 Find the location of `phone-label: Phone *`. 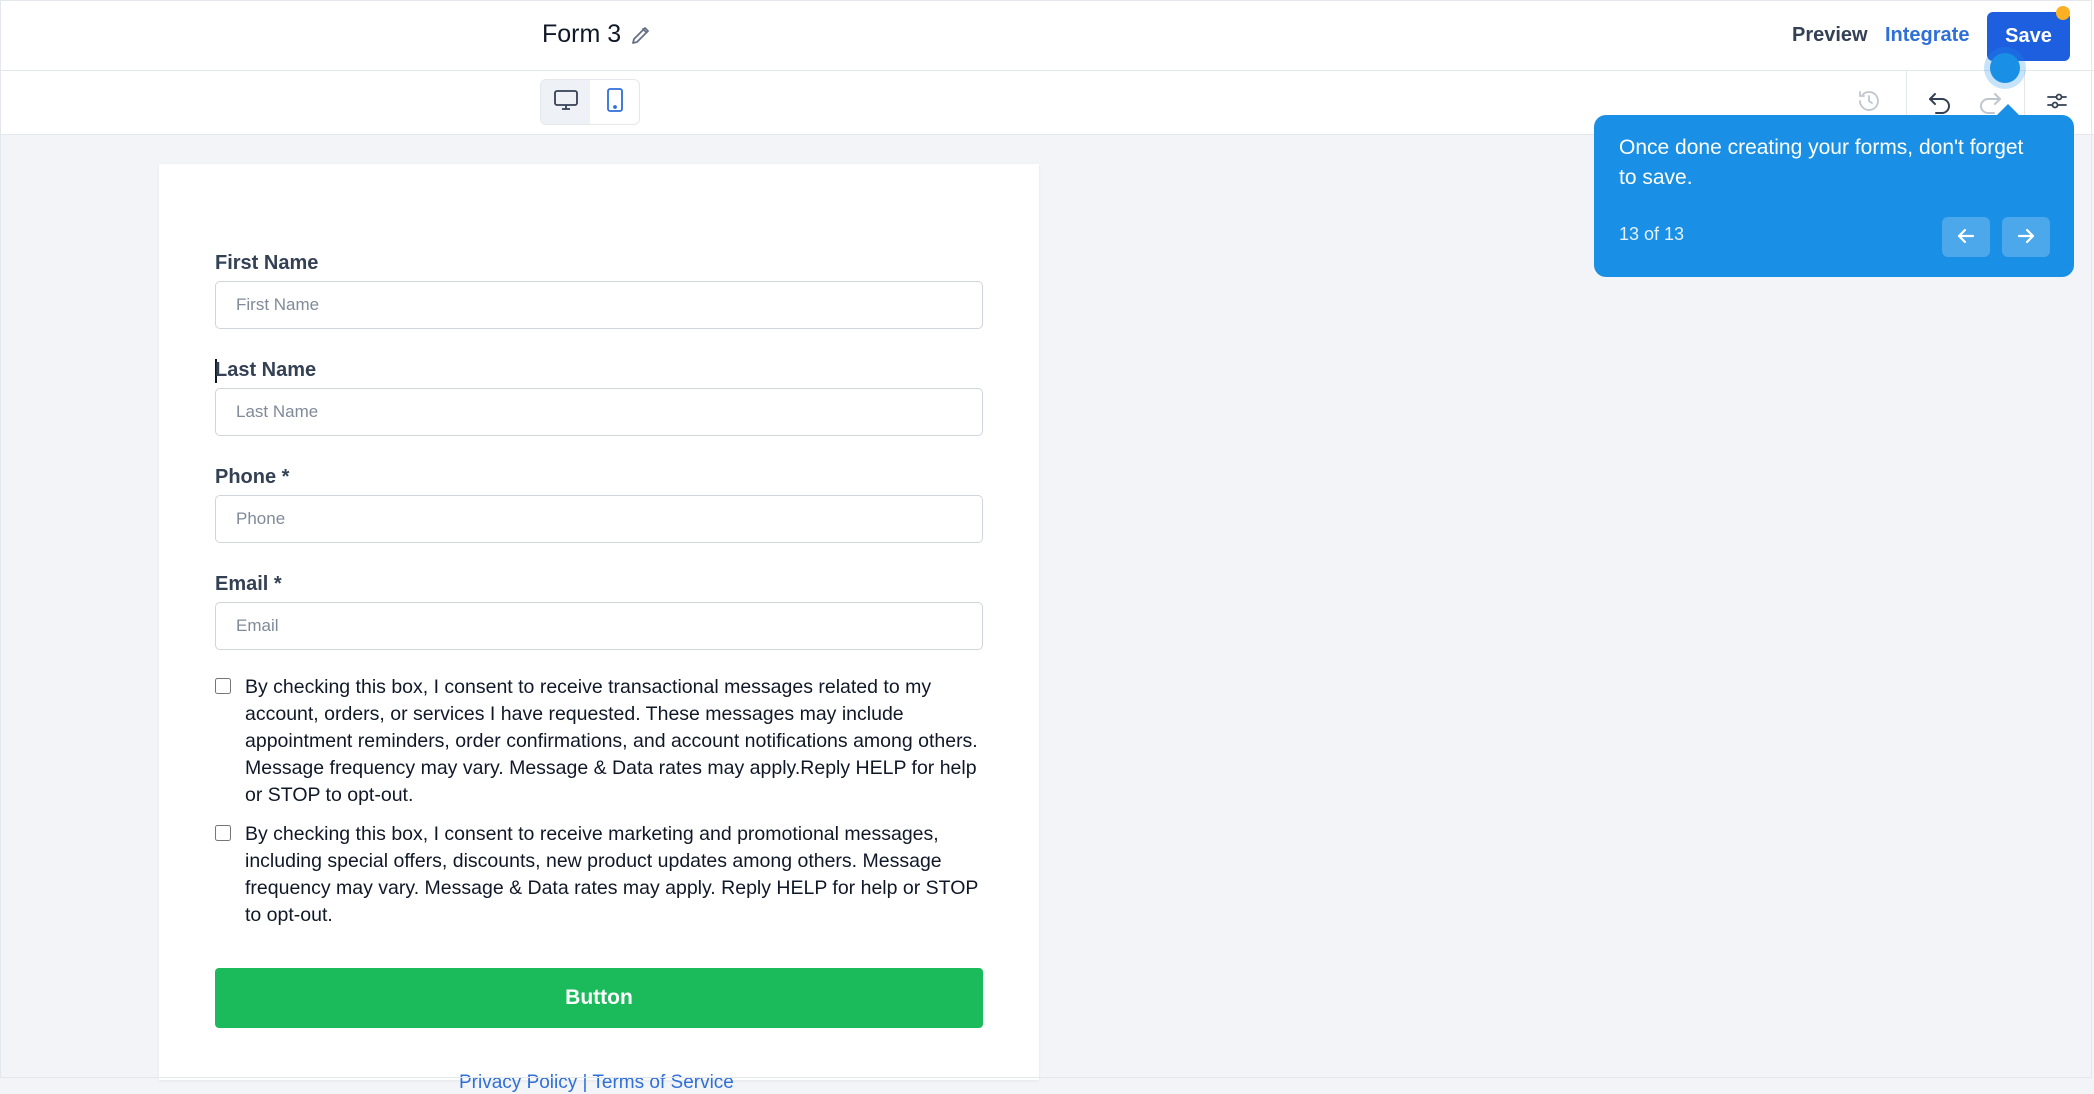

phone-label: Phone * is located at coordinates (252, 477).